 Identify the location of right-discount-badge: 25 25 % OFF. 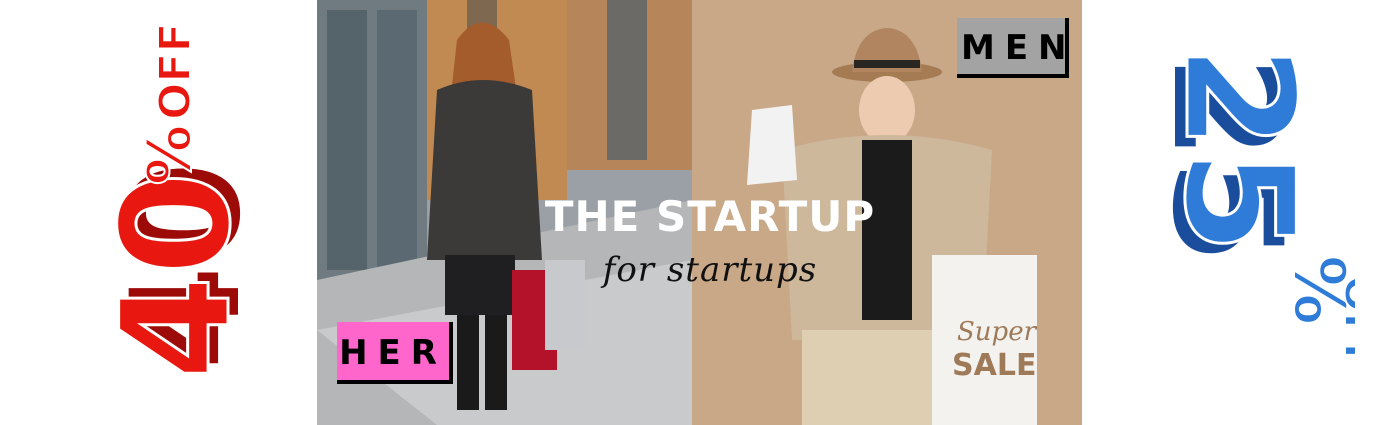
(1262, 205).